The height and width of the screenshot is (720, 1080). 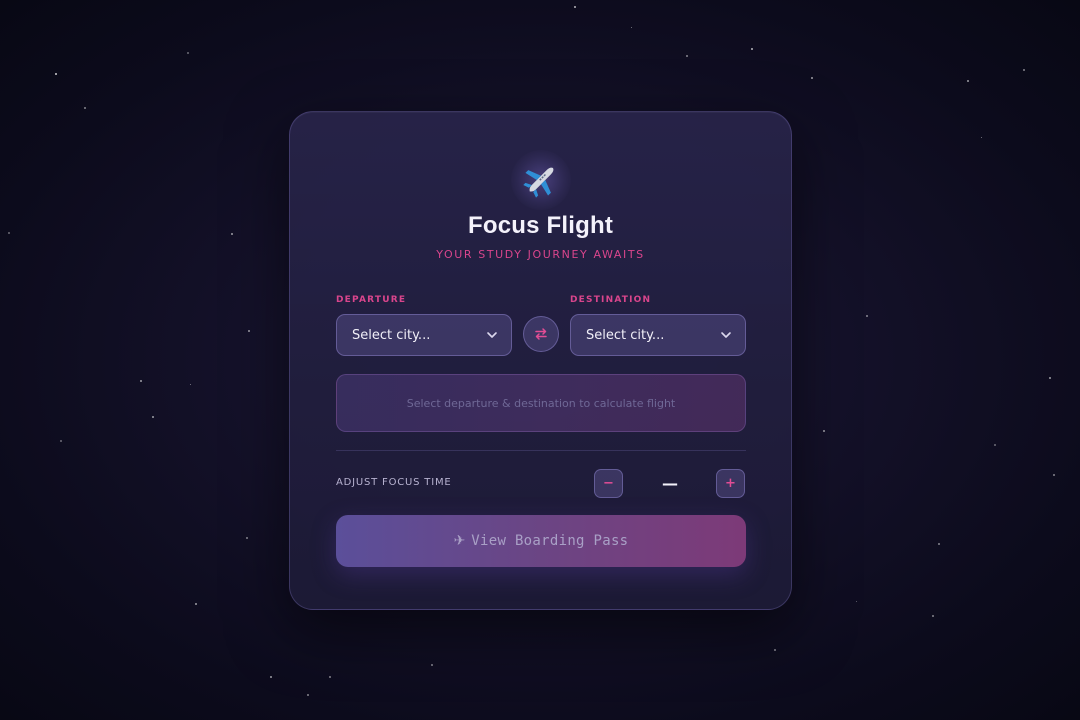 What do you see at coordinates (541, 450) in the screenshot?
I see `divider` at bounding box center [541, 450].